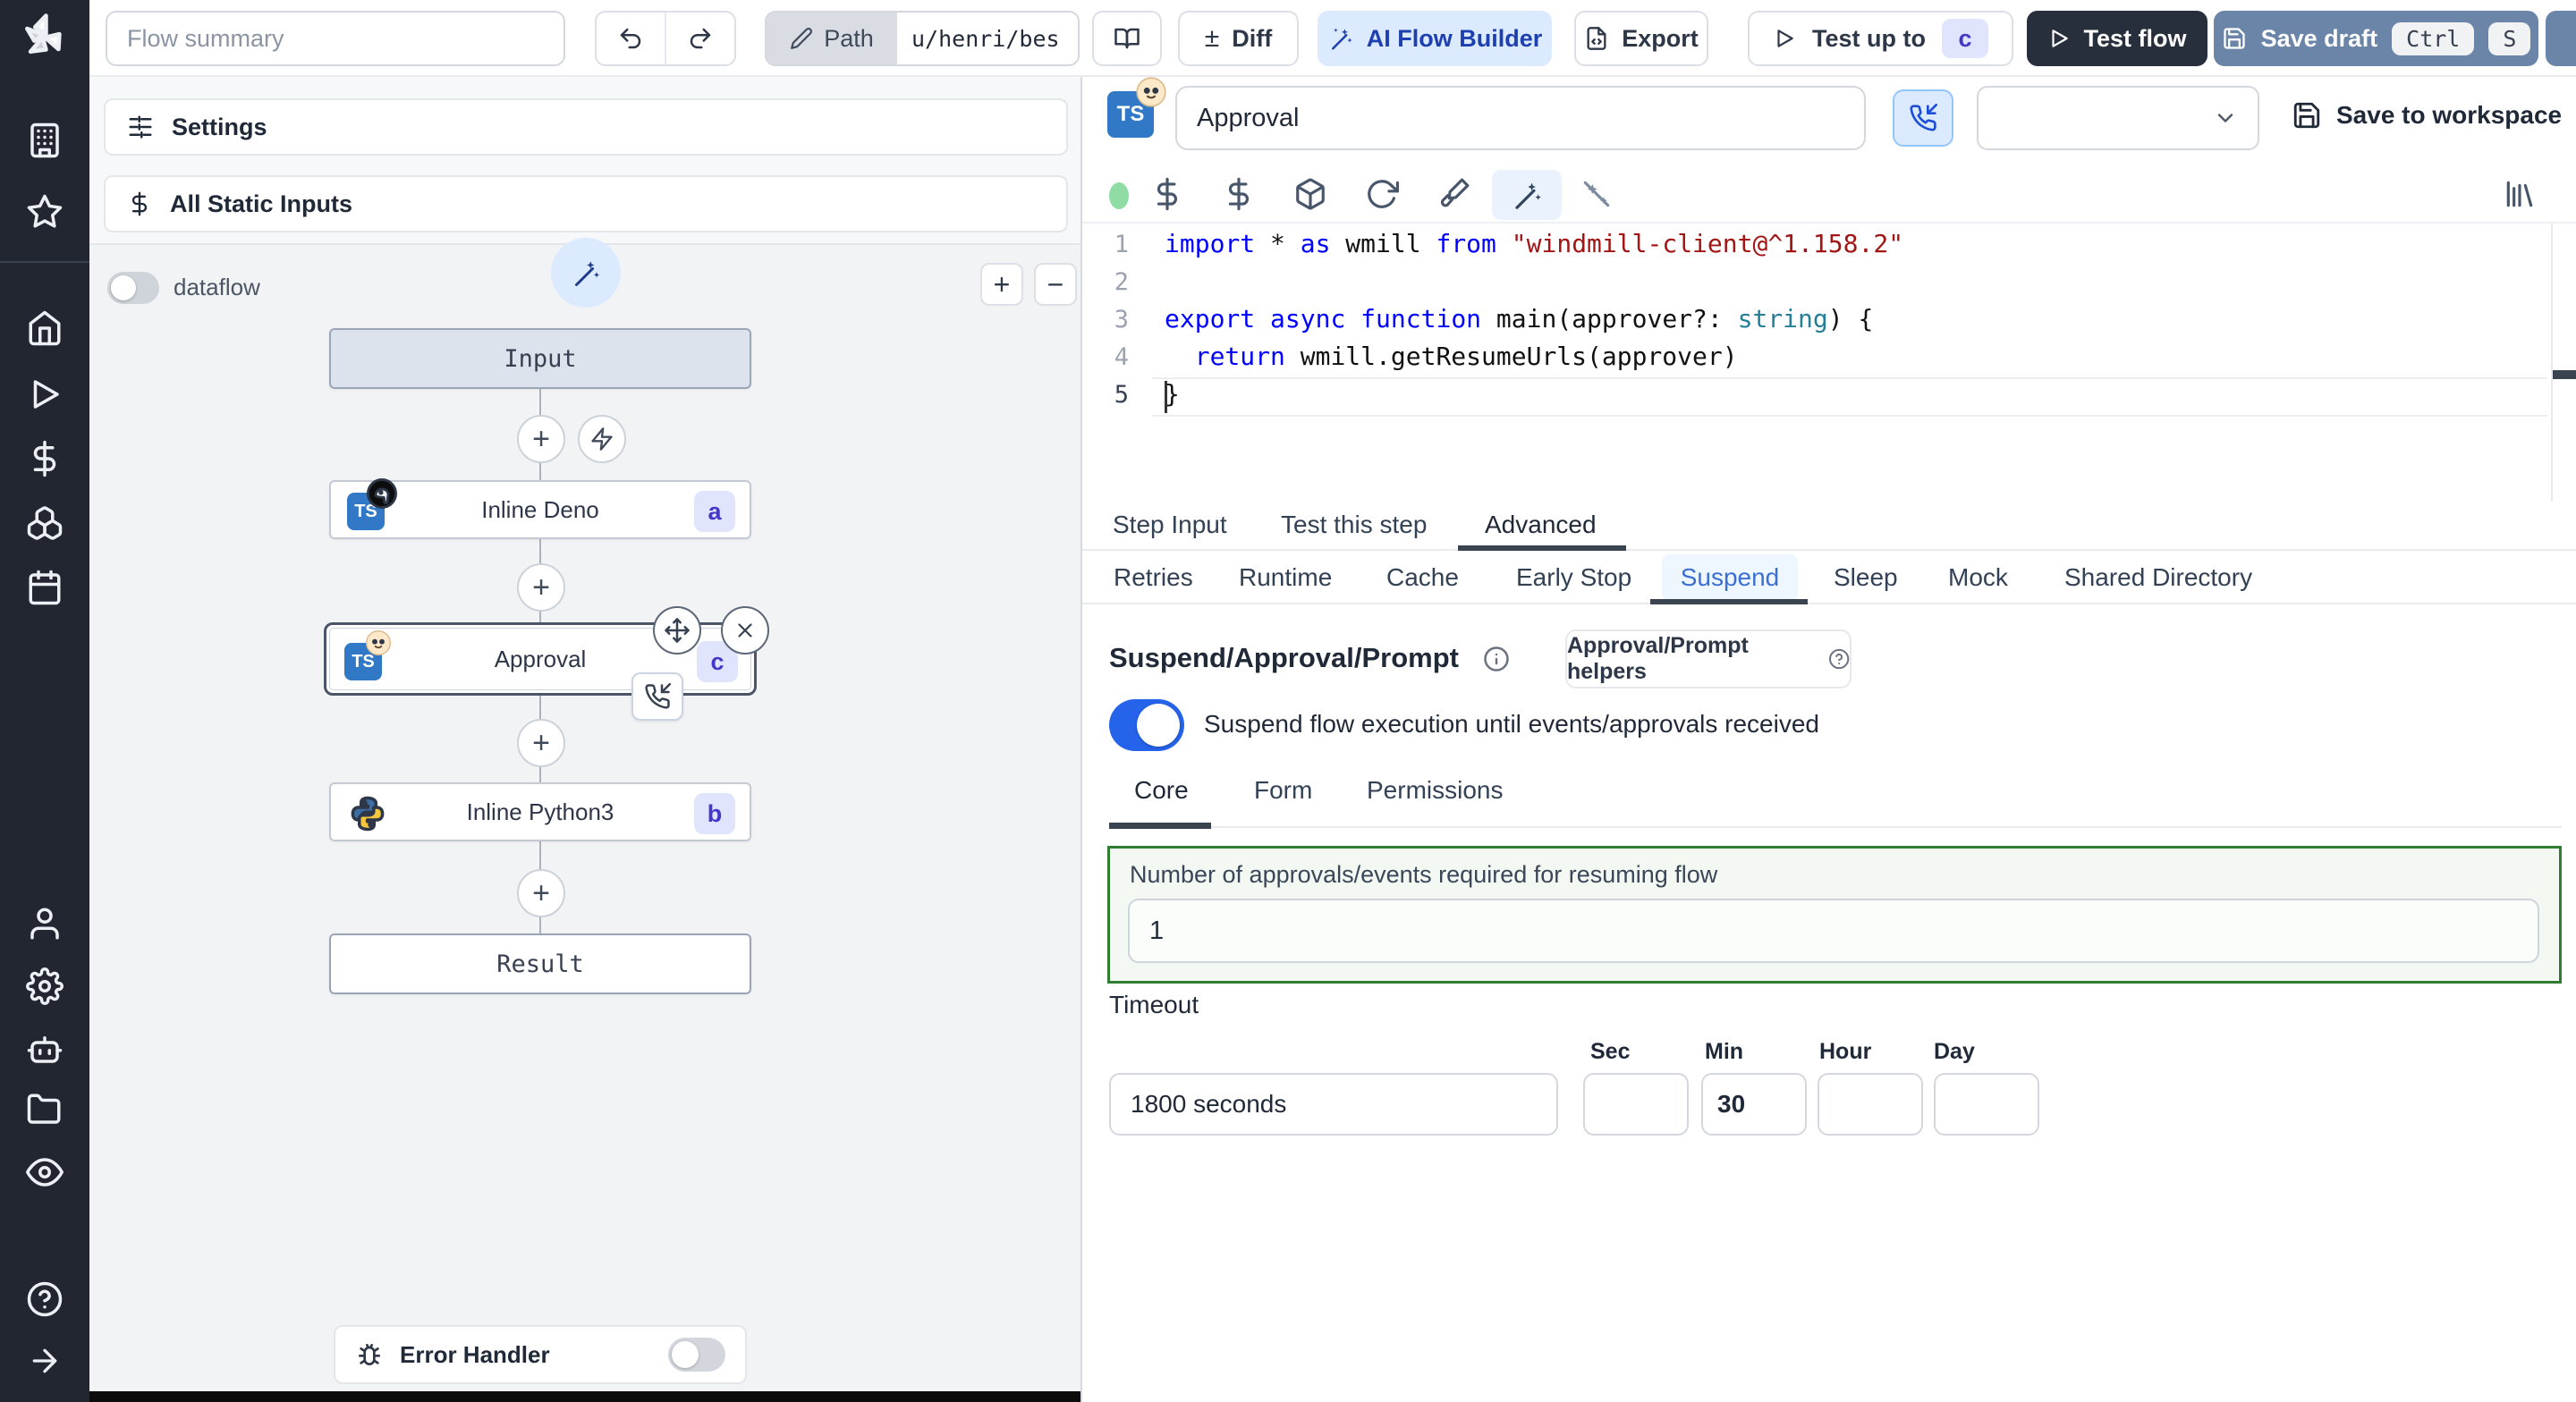 The image size is (2576, 1402). Describe the element at coordinates (1730, 577) in the screenshot. I see `tab-suspend-active: Suspend` at that location.